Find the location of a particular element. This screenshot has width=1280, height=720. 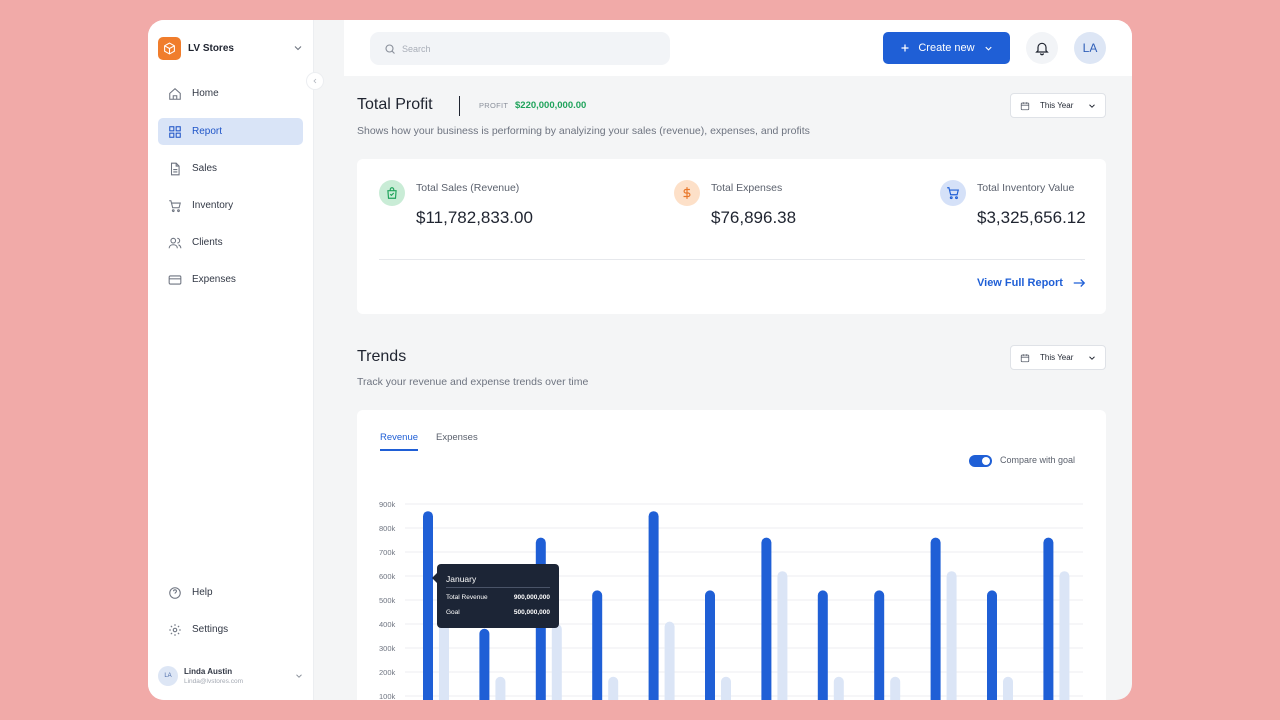

y-tick-label: 300k is located at coordinates (387, 648).